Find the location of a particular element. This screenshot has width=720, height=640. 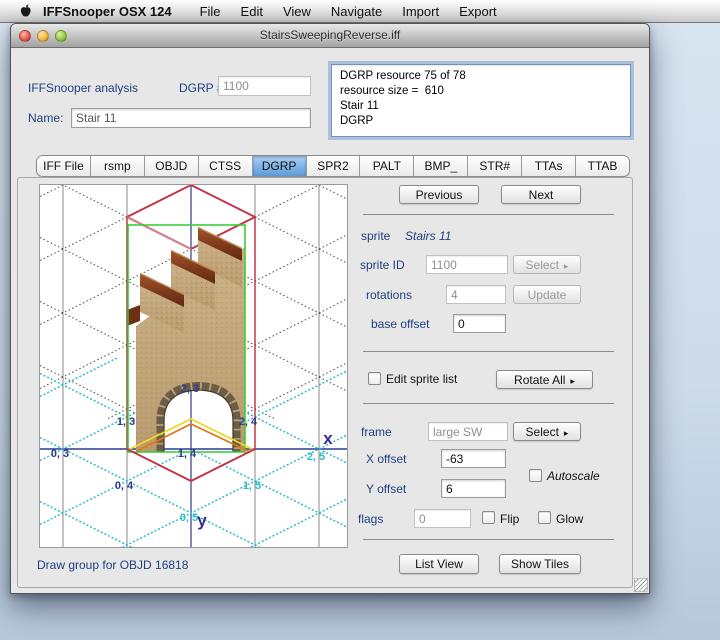

x-axis-label: x is located at coordinates (328, 438).